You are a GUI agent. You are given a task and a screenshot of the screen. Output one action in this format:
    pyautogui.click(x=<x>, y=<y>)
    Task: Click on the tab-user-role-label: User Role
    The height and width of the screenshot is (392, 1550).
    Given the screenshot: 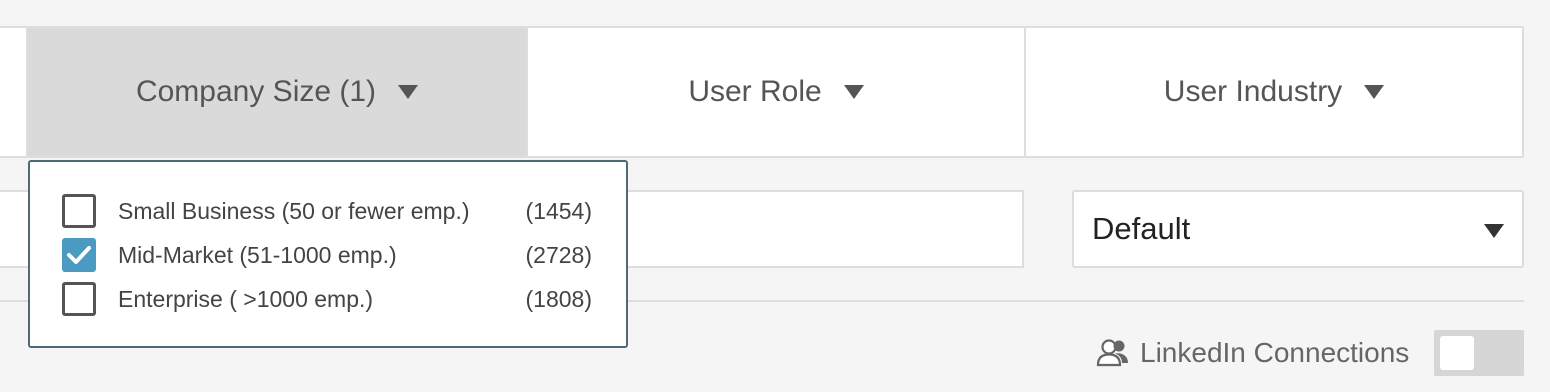 What is the action you would take?
    pyautogui.click(x=755, y=91)
    